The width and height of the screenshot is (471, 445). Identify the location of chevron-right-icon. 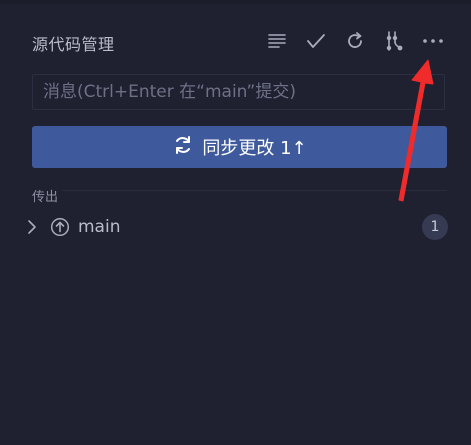
(32, 227).